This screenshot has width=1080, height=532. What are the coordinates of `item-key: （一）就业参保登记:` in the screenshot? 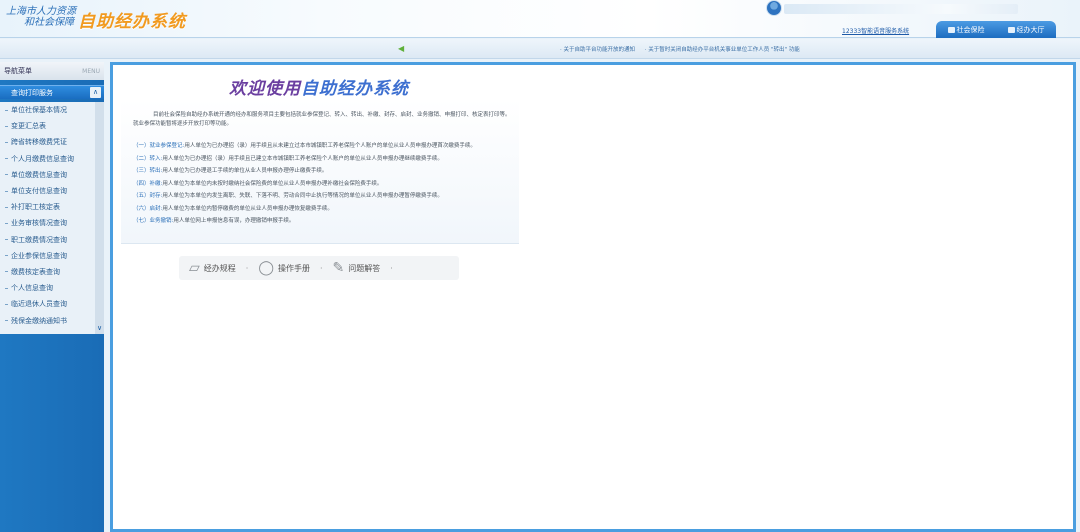 It's located at (159, 146).